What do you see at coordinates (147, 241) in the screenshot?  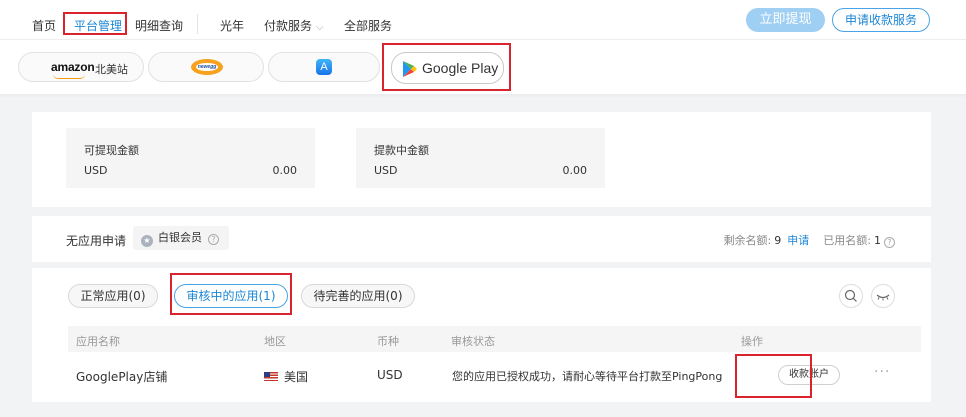 I see `member-star-icon: ★` at bounding box center [147, 241].